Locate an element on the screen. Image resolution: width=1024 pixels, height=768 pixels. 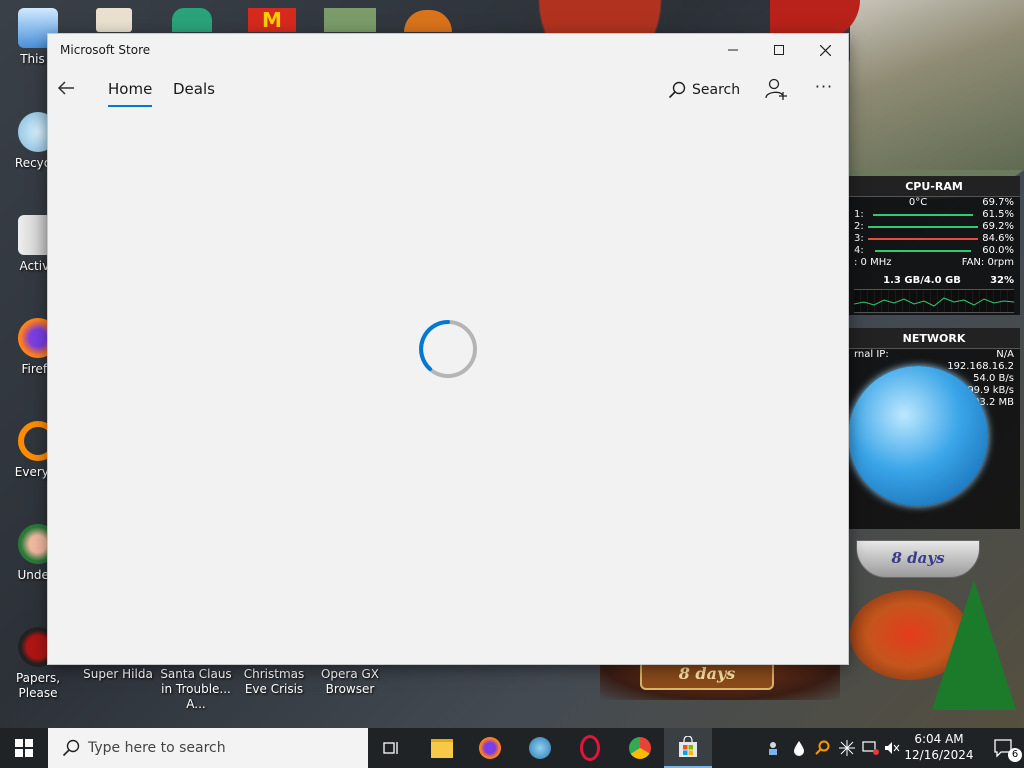
taskbar-microsoft-store is located at coordinates (688, 748).